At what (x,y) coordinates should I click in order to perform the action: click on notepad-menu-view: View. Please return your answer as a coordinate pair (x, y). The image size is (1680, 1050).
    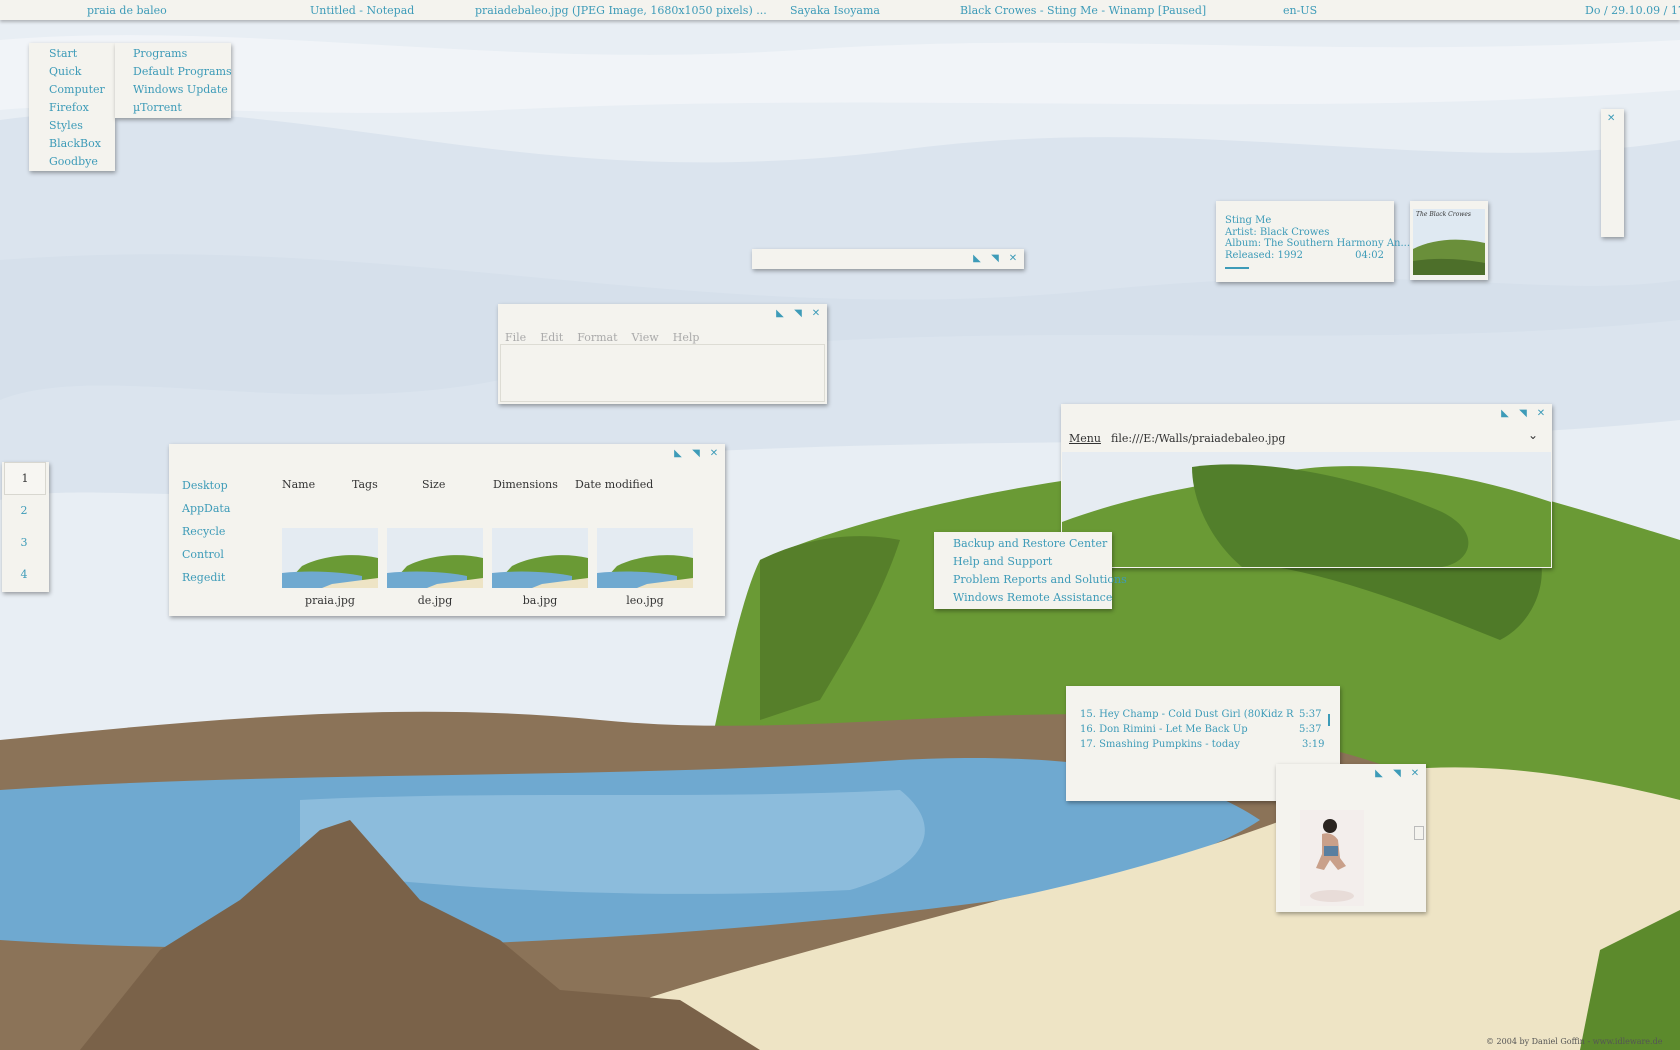
    Looking at the image, I should click on (645, 337).